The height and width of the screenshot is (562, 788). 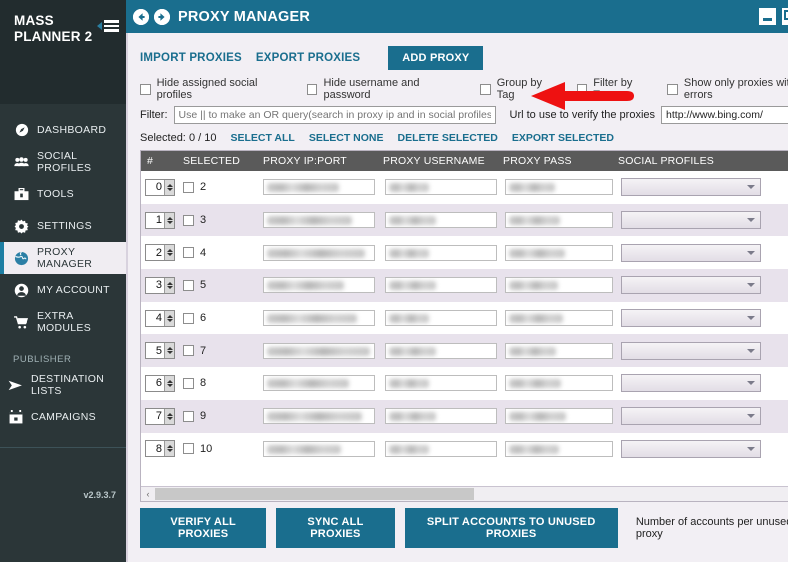 I want to click on table-row: 02, so click(x=464, y=187).